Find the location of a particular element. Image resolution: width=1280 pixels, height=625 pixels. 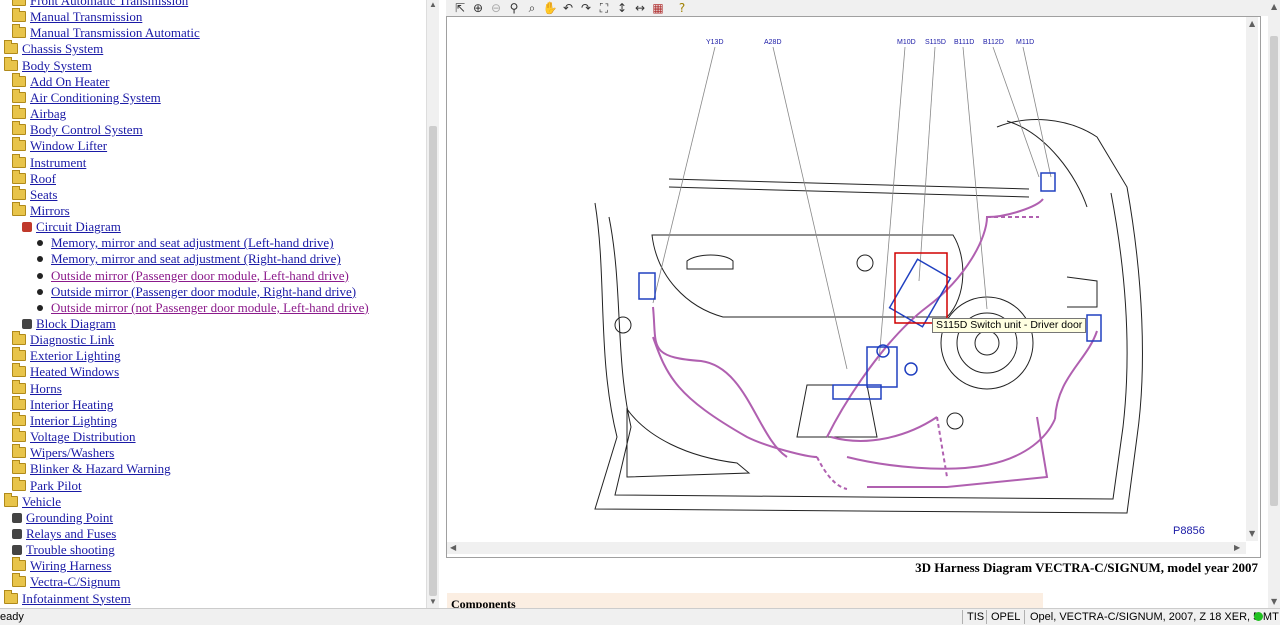

fit-height-icon: ↕ is located at coordinates (622, 8).